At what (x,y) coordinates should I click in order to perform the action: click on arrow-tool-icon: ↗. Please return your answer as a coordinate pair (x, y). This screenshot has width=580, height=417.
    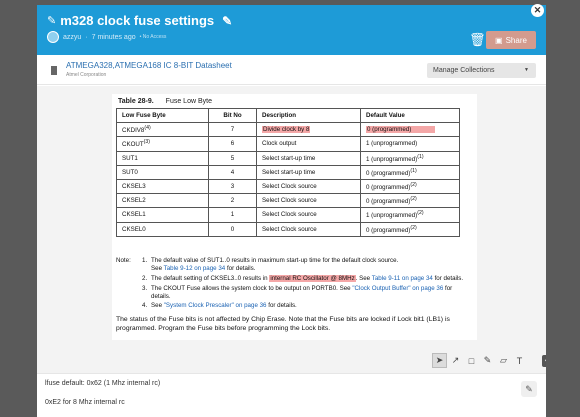
    Looking at the image, I should click on (455, 360).